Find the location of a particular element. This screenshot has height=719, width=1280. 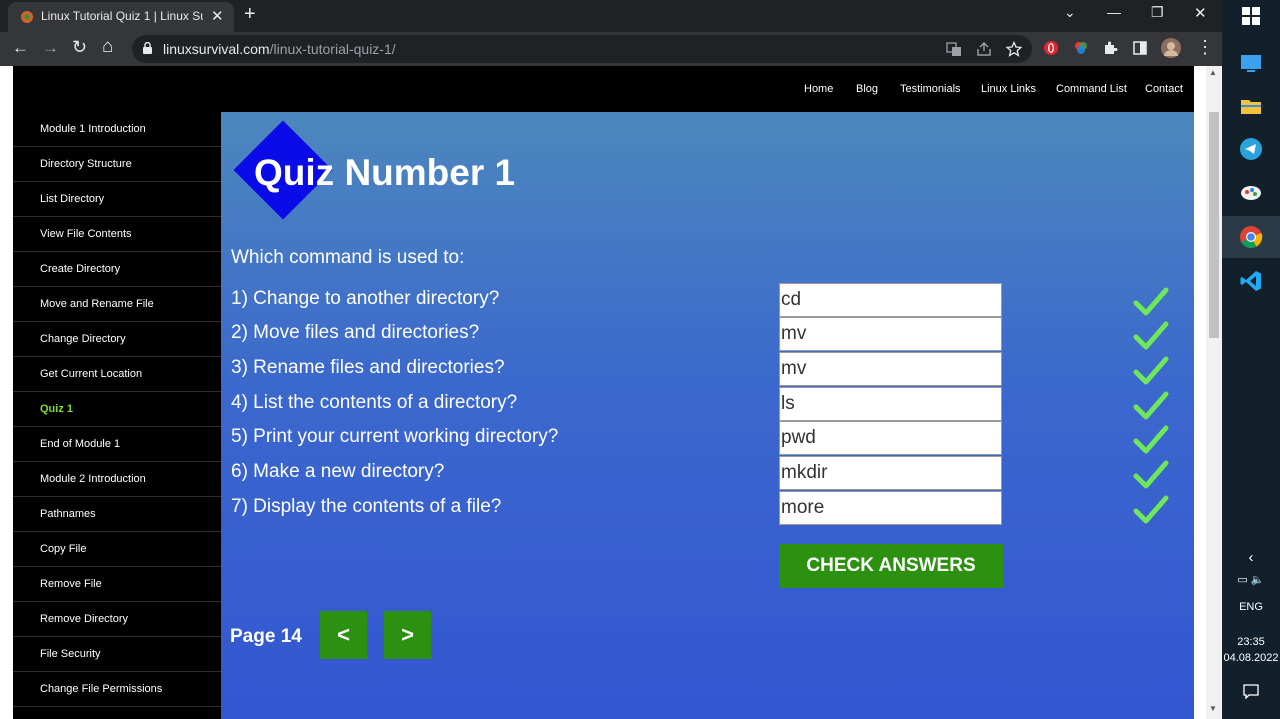

home-button: ⌂ is located at coordinates (107, 47).